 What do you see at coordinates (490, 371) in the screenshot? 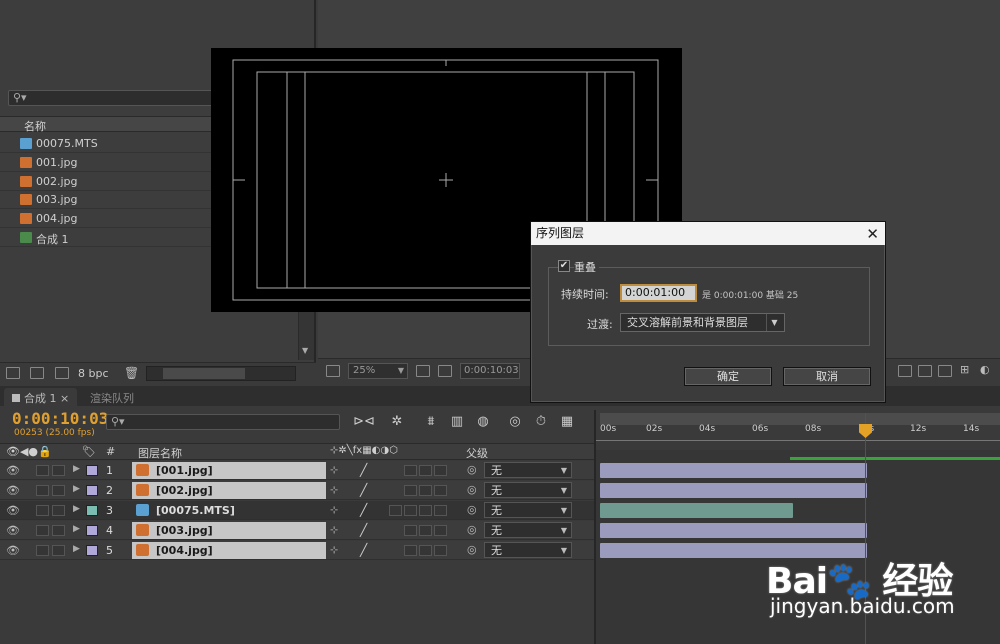
I see `viewer-timecode: 0:00:10:03` at bounding box center [490, 371].